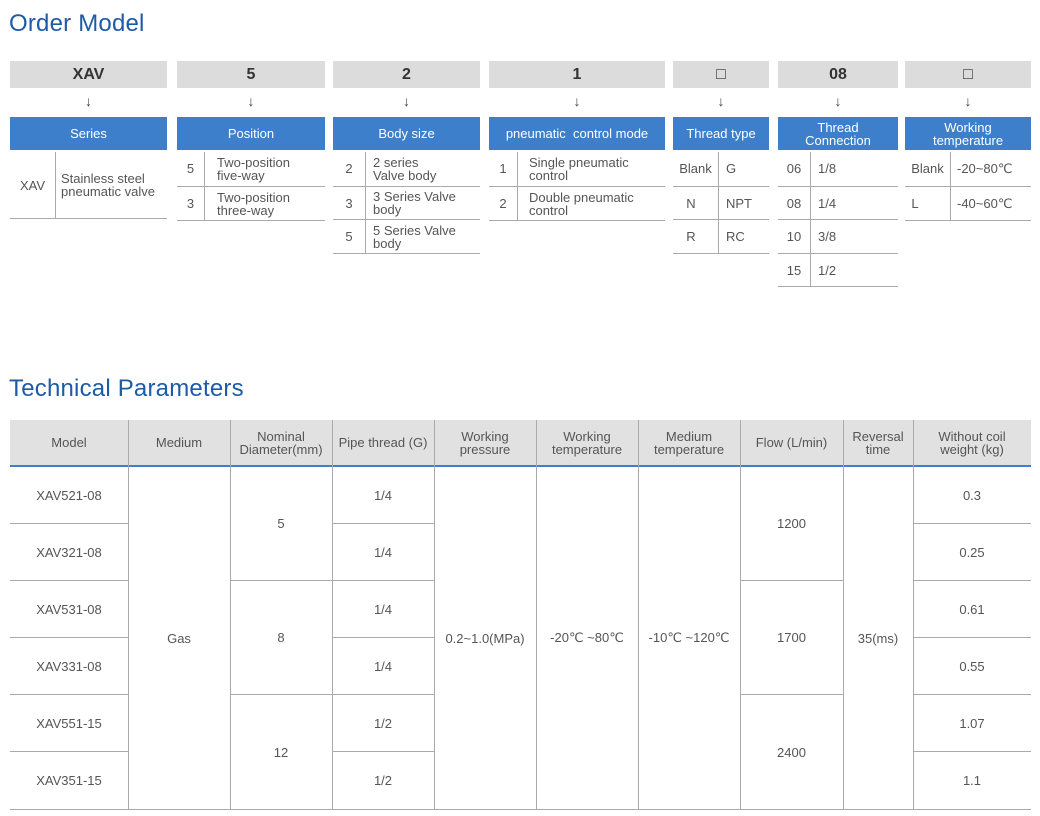  I want to click on thread-connection-desc: 1/8, so click(827, 168).